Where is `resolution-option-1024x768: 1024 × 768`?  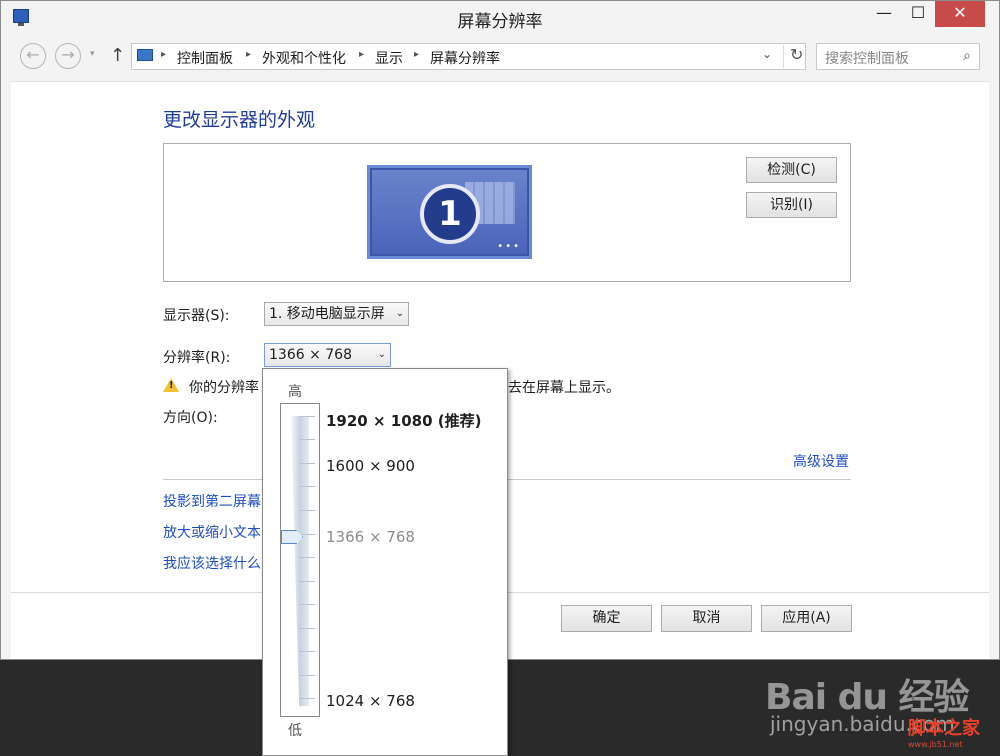 resolution-option-1024x768: 1024 × 768 is located at coordinates (370, 701).